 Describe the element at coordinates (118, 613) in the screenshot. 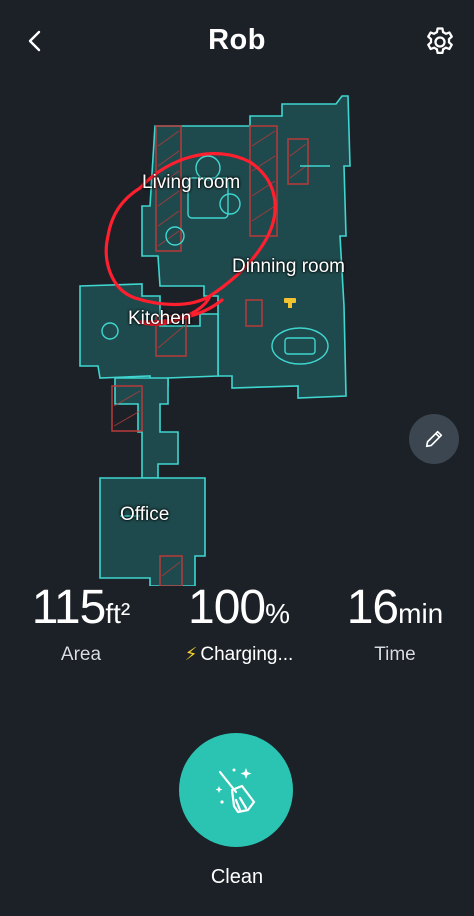

I see `area-unit: ft²` at that location.